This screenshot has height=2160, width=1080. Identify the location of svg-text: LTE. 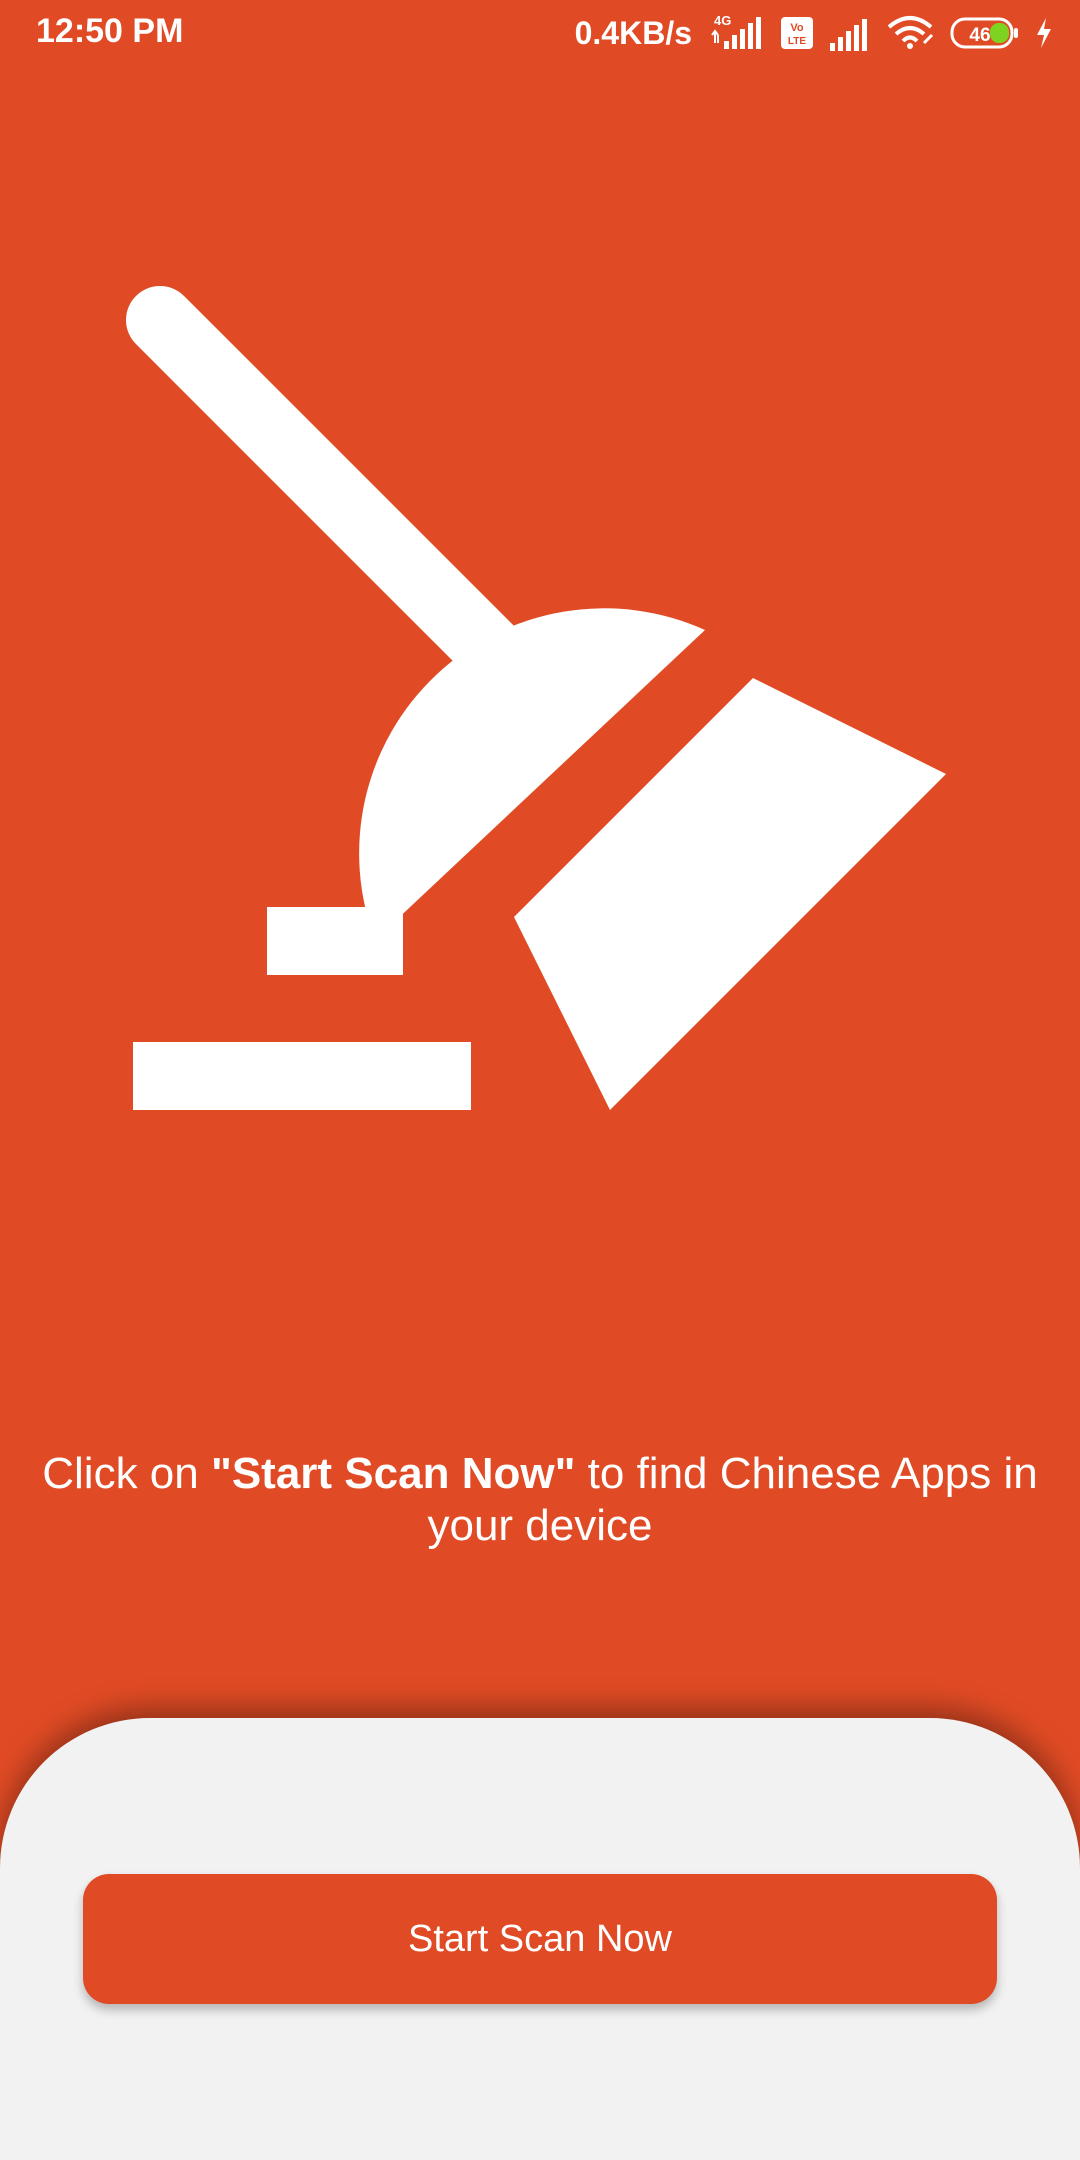
(797, 41).